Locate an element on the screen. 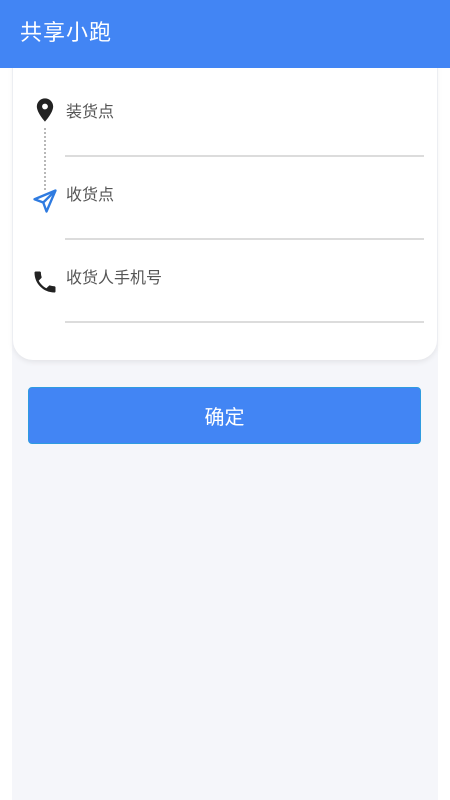 The image size is (450, 800). pickup-input is located at coordinates (244, 141).